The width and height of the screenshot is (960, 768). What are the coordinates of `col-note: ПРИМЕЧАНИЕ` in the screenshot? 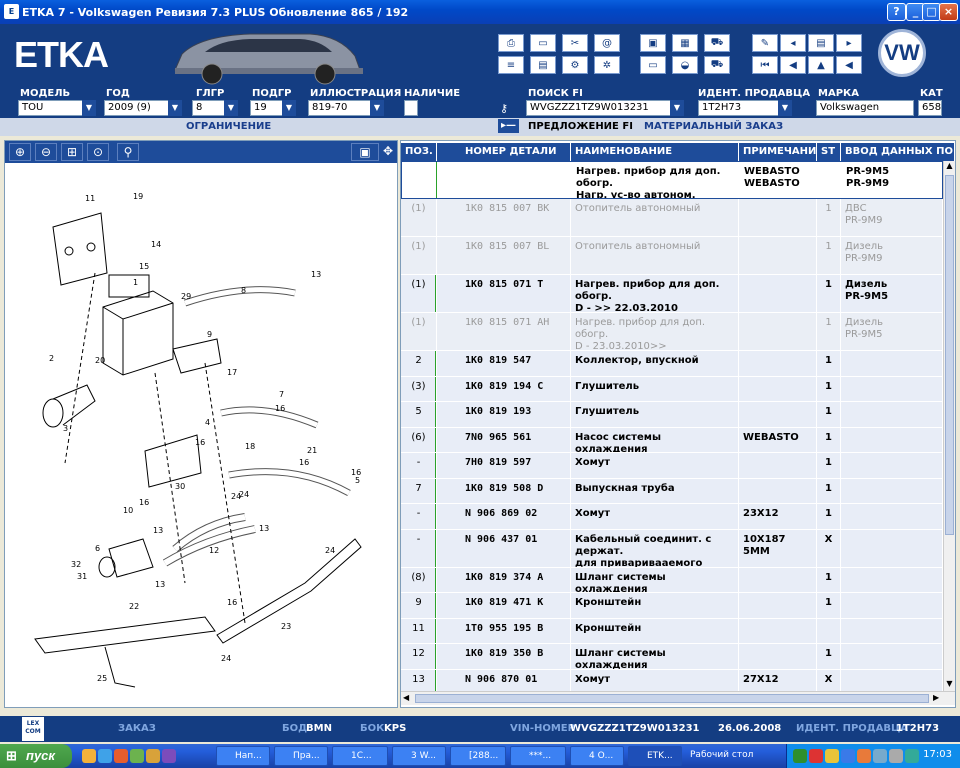 It's located at (778, 152).